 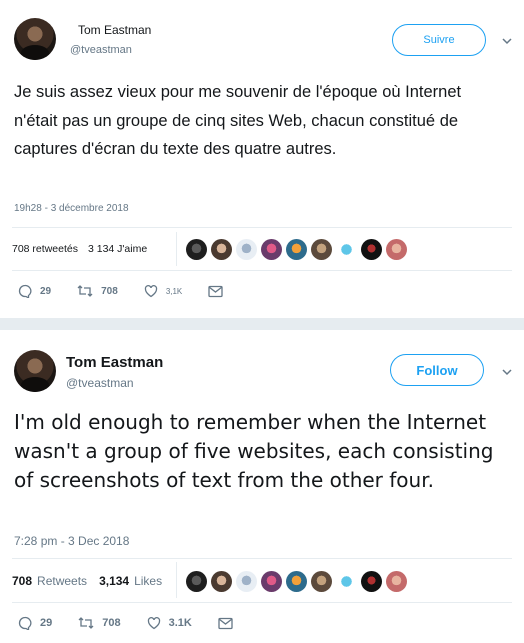 I want to click on like-button: 3,1K, so click(x=163, y=291).